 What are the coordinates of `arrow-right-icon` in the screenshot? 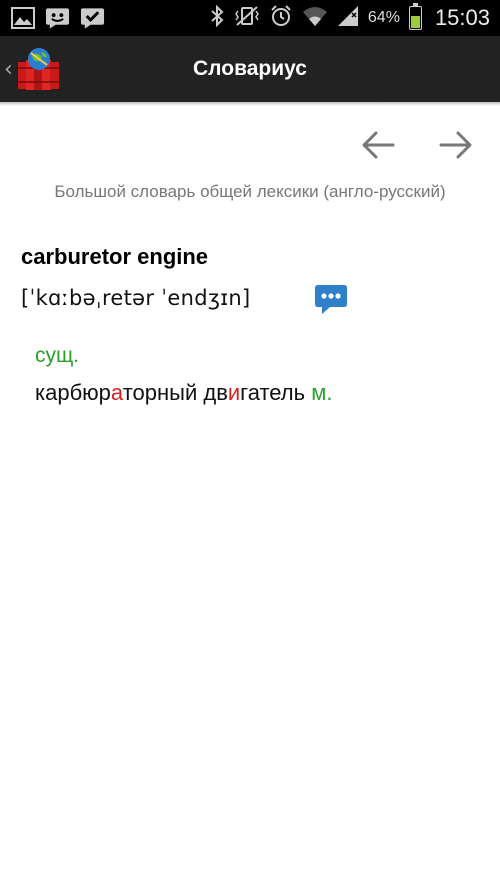 It's located at (455, 145).